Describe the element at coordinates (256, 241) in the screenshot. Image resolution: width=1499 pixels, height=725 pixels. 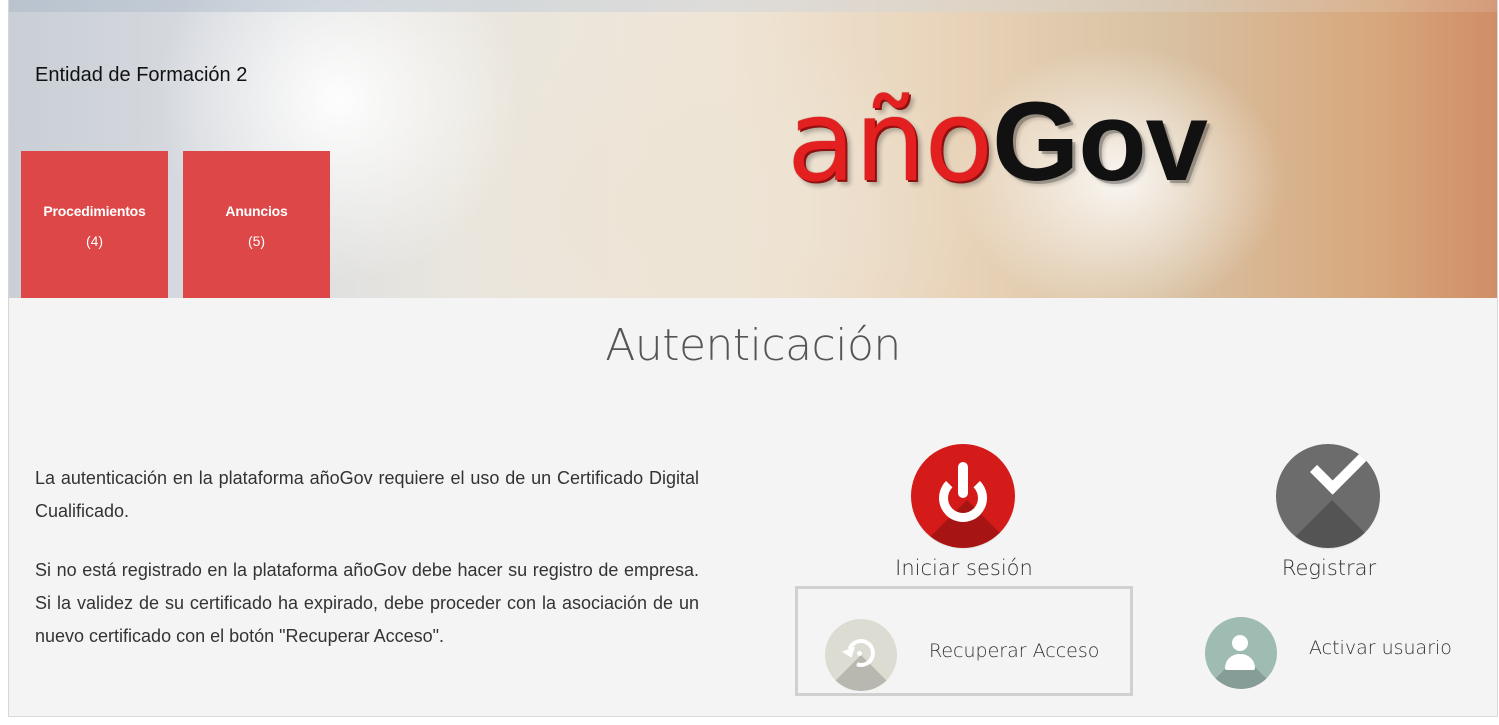
I see `anuncios-count: (5)` at that location.